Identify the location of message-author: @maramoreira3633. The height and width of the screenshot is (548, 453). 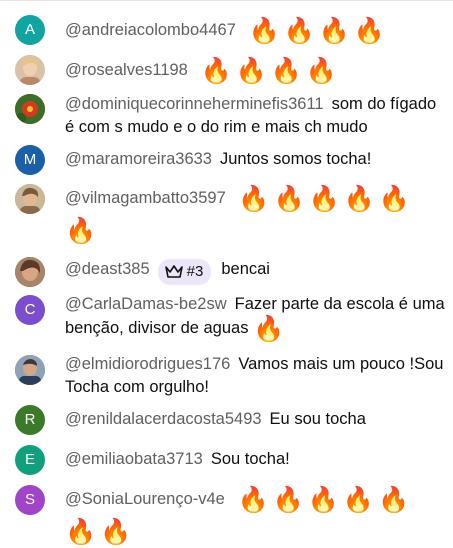
(138, 159).